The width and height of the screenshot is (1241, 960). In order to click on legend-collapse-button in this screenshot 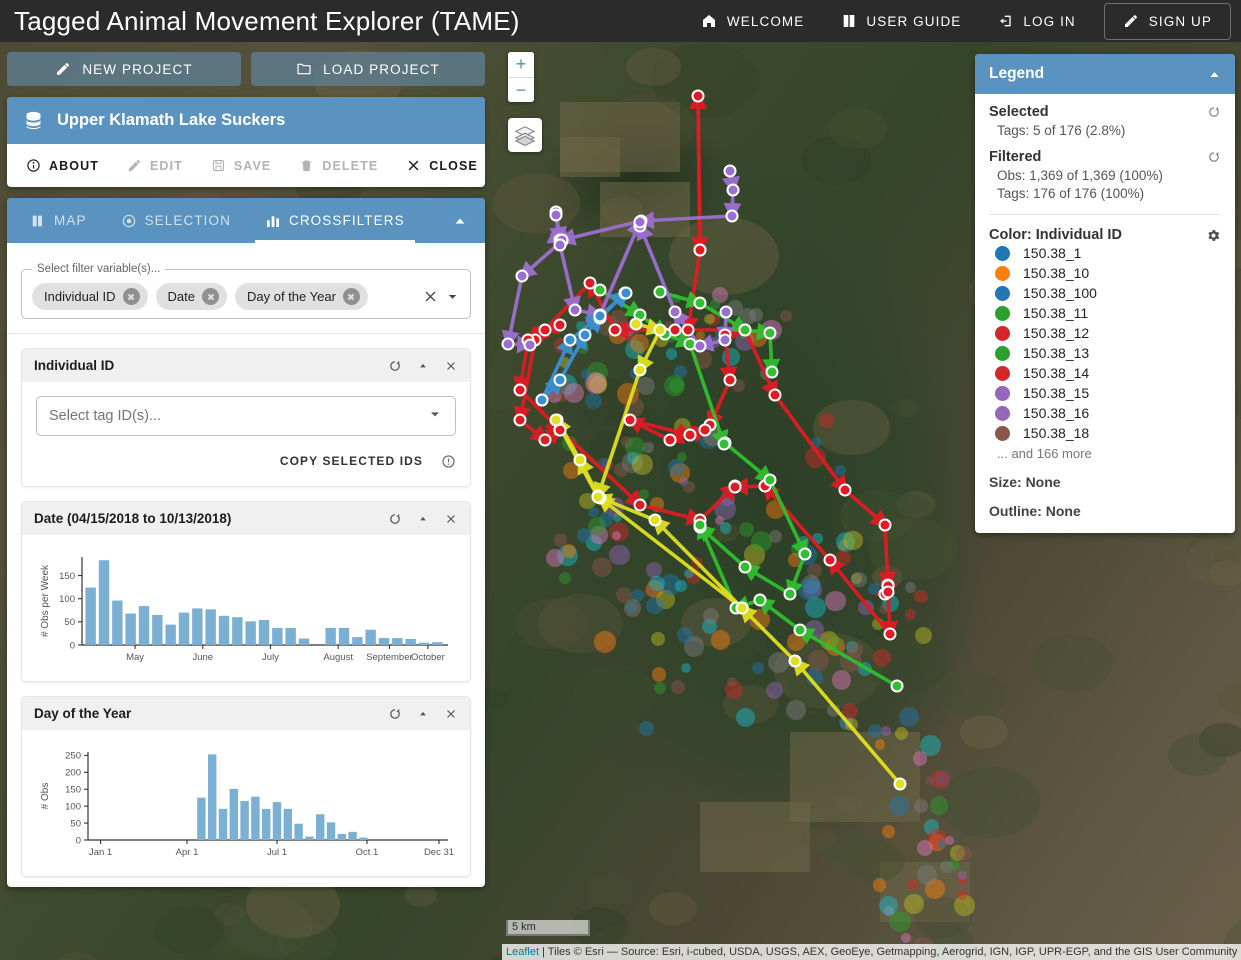, I will do `click(1214, 74)`.